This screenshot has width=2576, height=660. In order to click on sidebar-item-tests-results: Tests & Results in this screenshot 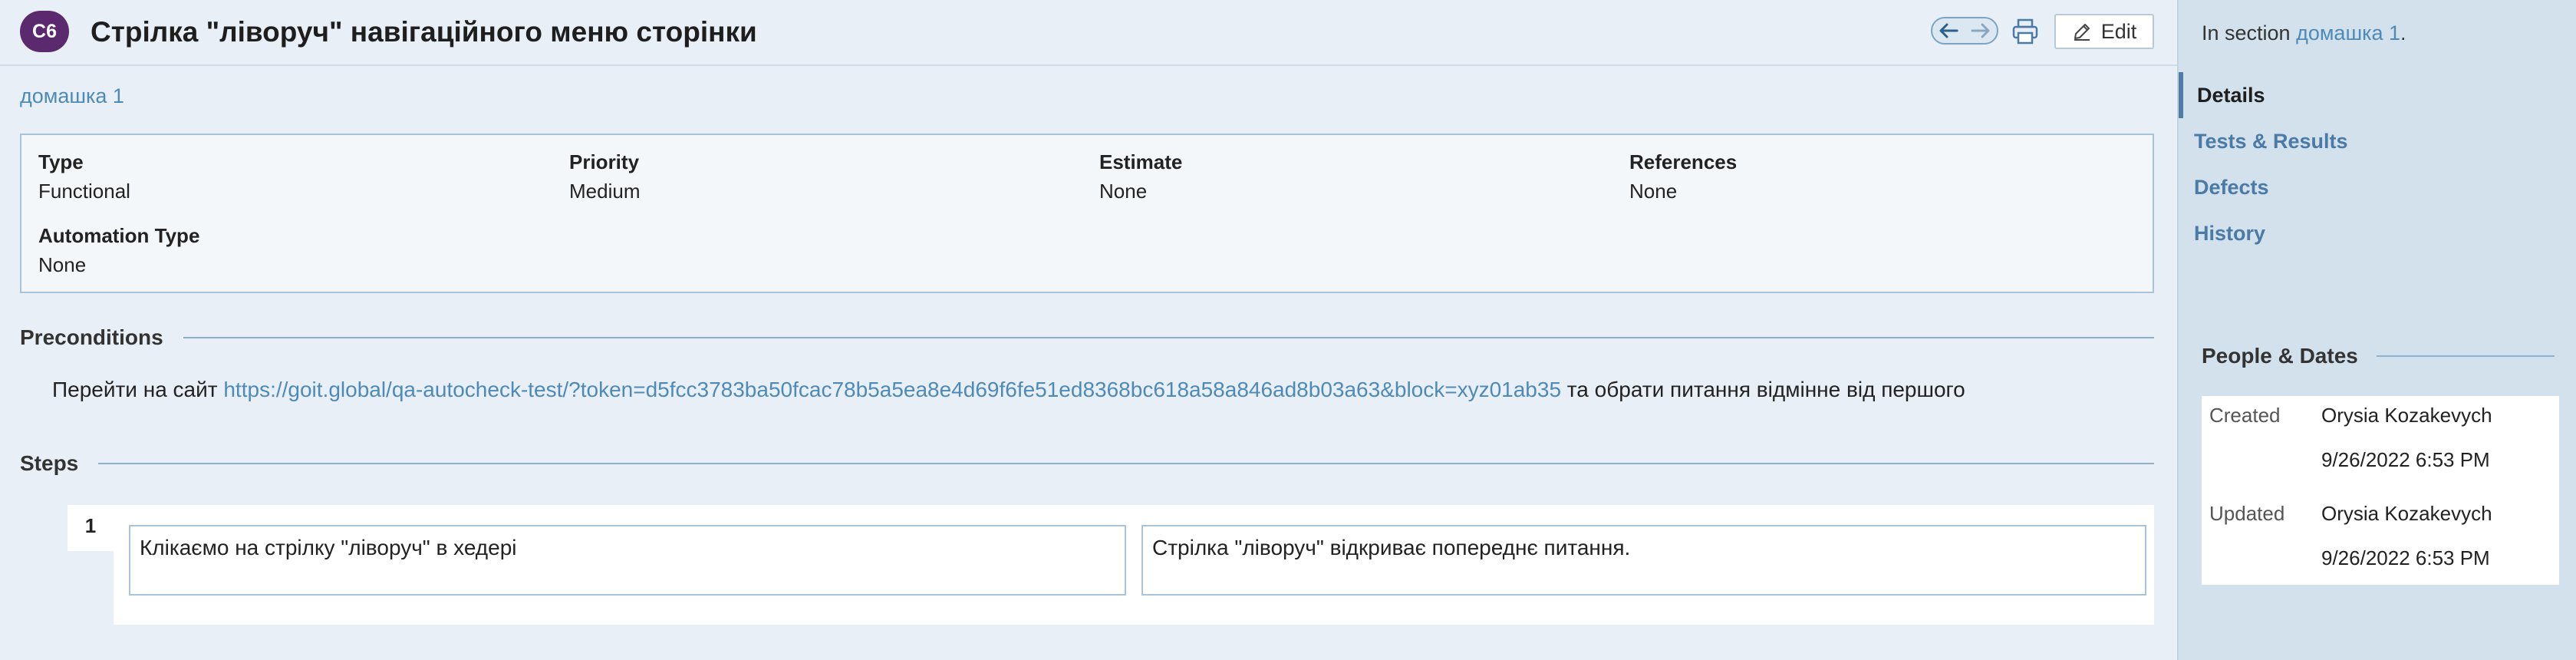, I will do `click(2377, 141)`.